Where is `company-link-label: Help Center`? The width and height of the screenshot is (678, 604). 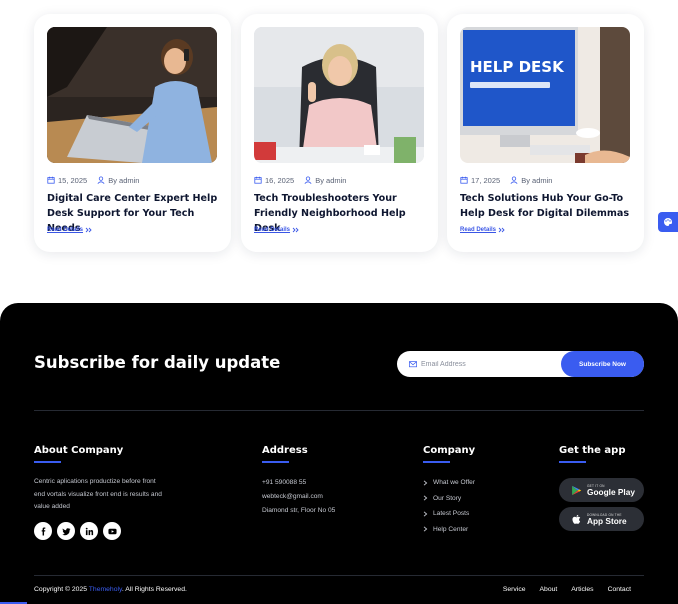
company-link-label: Help Center is located at coordinates (451, 529).